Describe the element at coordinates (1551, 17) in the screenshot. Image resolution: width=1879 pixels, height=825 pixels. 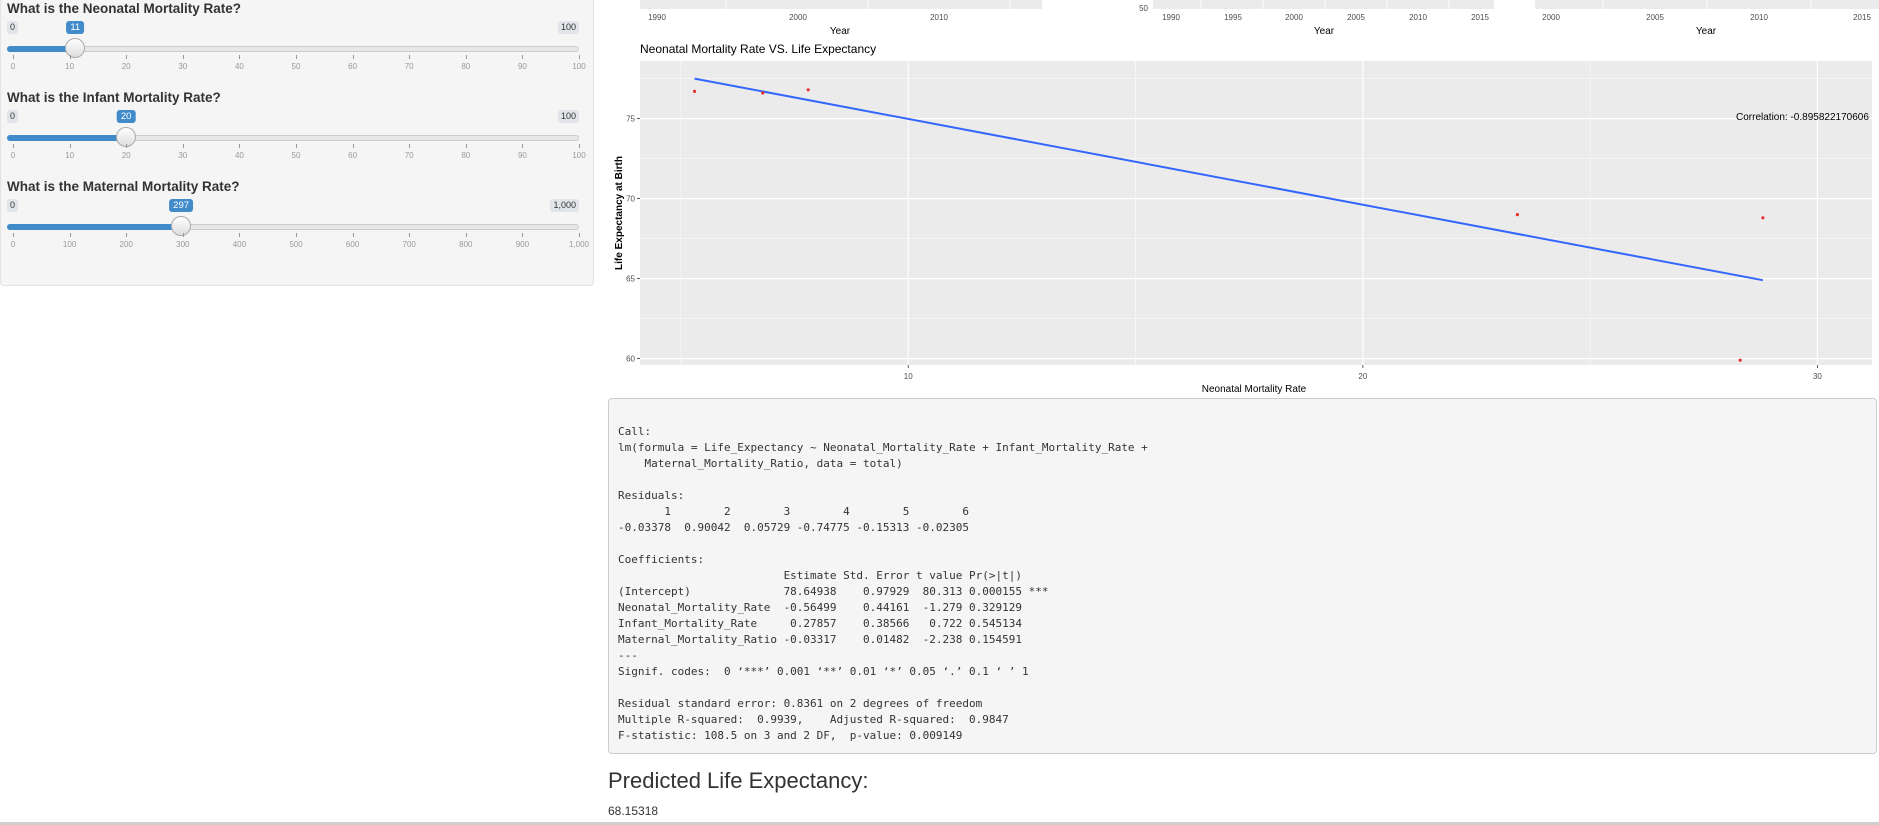
I see `top-plot-3-xtick: 2000` at that location.